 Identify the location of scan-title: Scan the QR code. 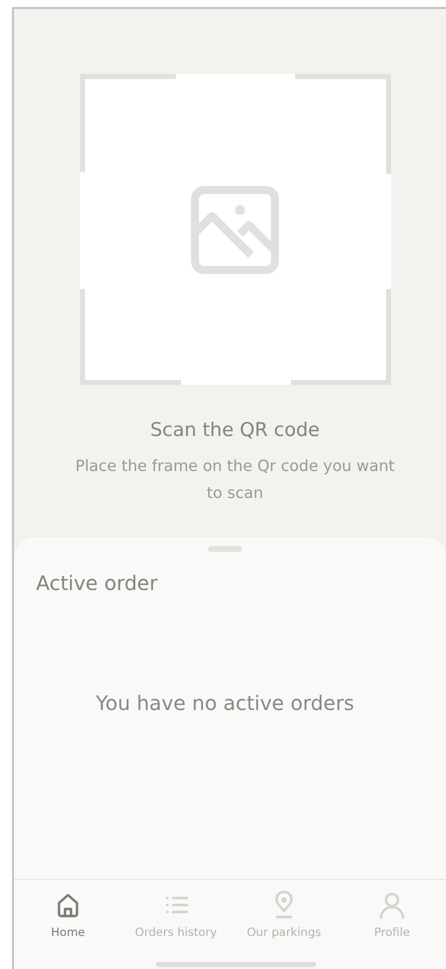
(235, 430).